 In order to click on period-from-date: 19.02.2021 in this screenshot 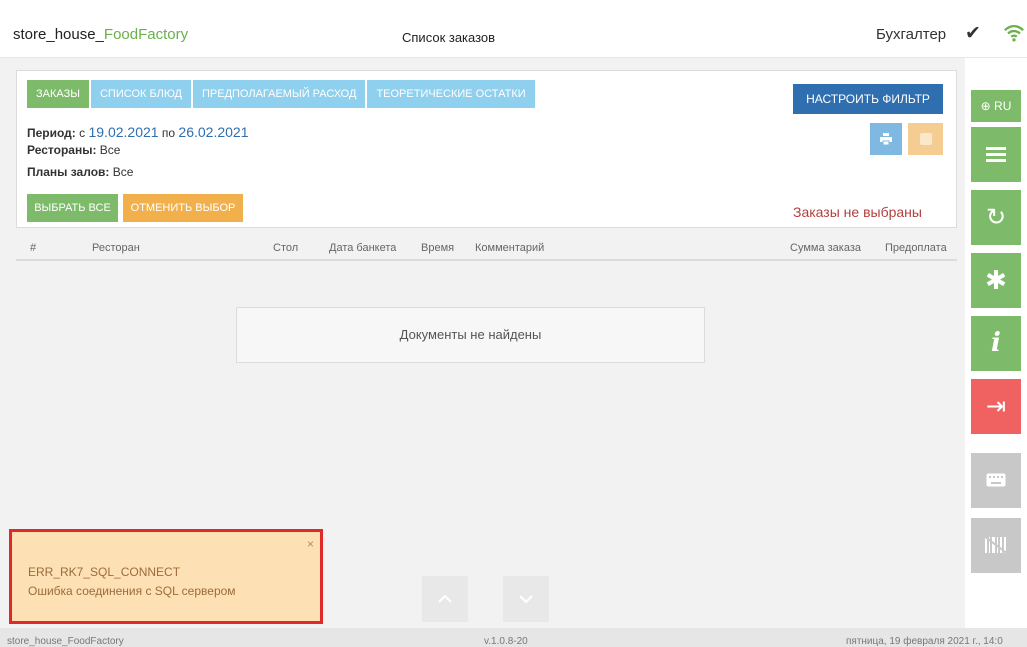, I will do `click(123, 132)`.